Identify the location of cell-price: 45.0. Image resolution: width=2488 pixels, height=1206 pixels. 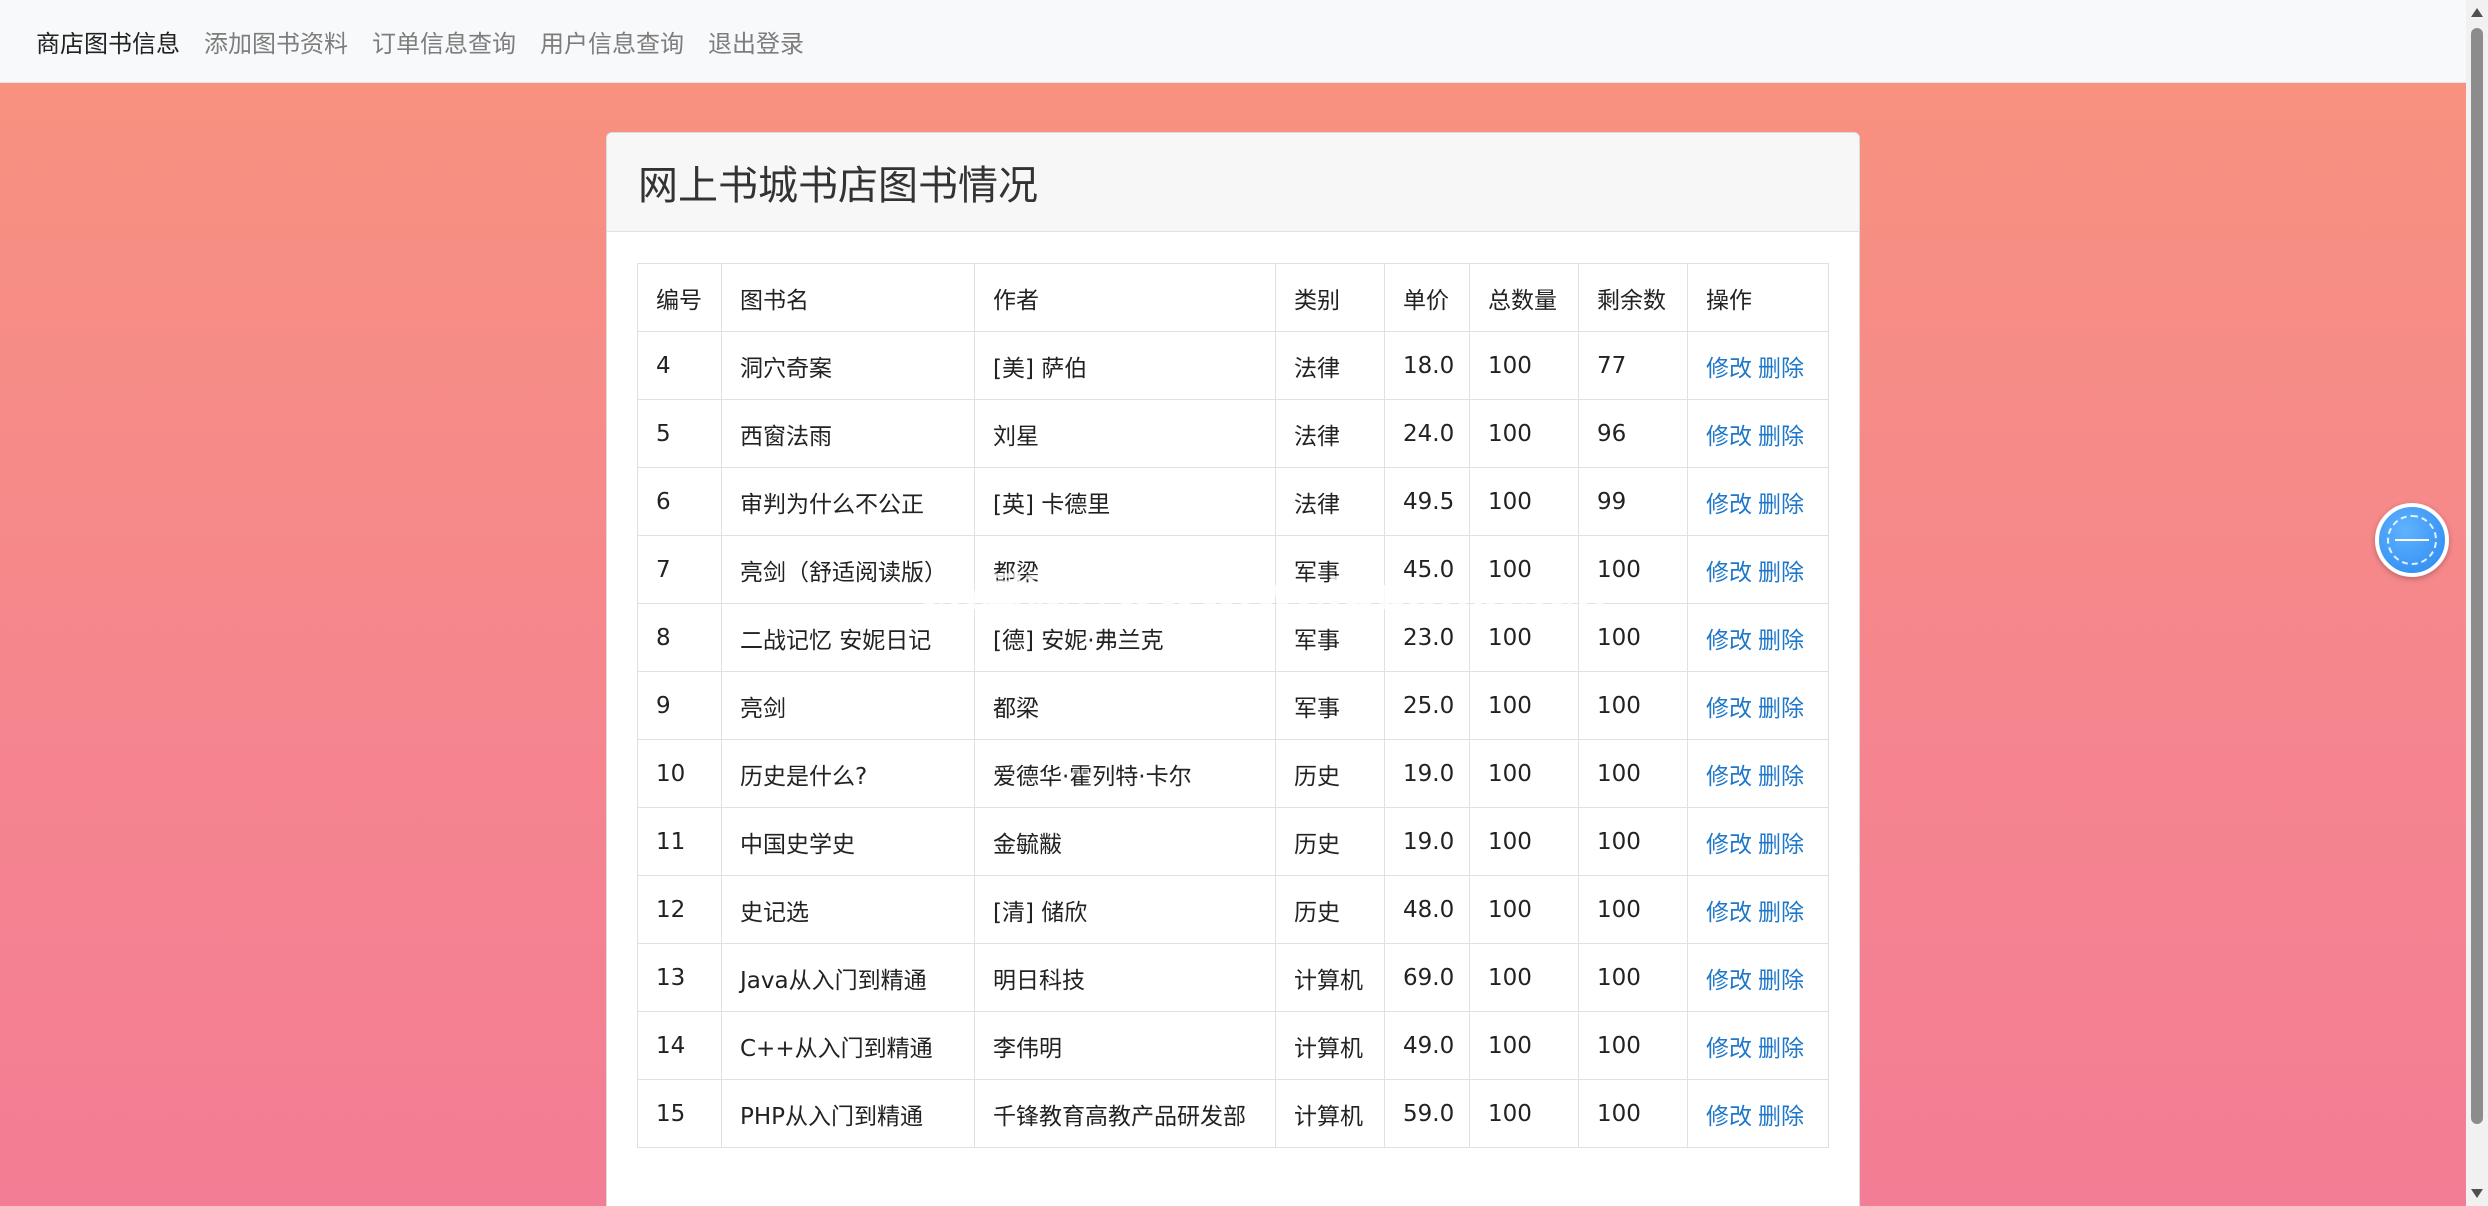
(1427, 569).